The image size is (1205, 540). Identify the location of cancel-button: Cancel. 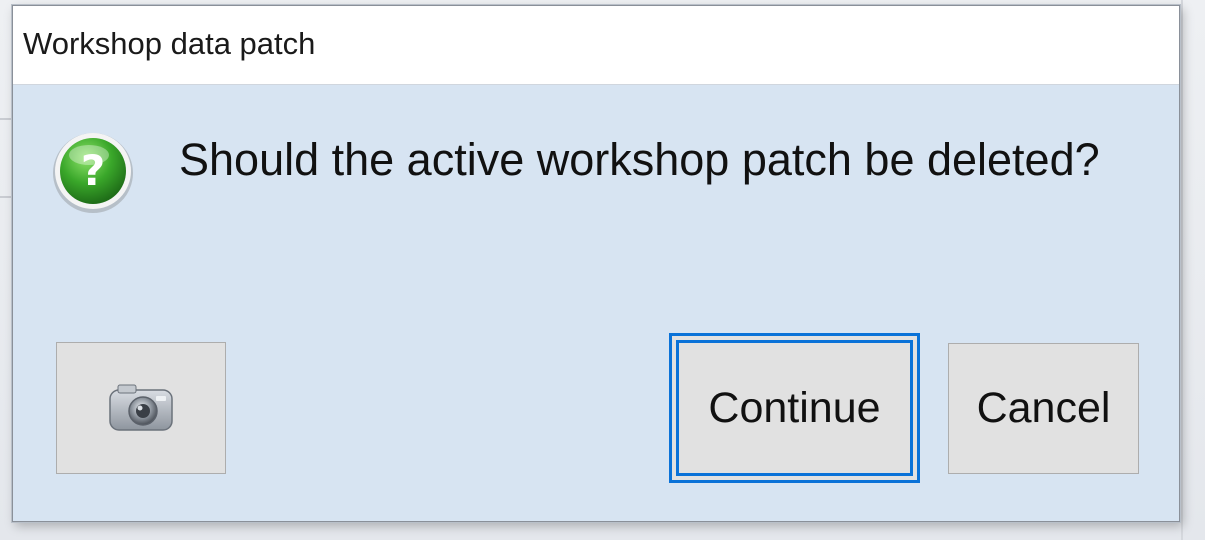
(1043, 408).